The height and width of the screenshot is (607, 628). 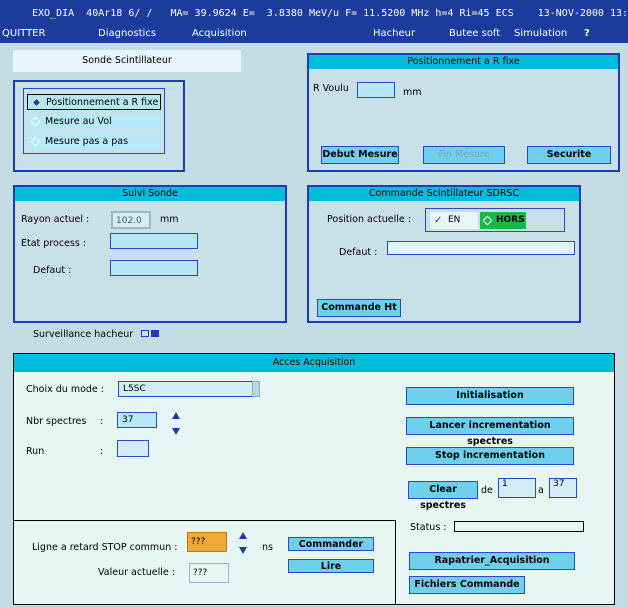 What do you see at coordinates (358, 252) in the screenshot?
I see `sdrsc-defaut-label: Defaut :` at bounding box center [358, 252].